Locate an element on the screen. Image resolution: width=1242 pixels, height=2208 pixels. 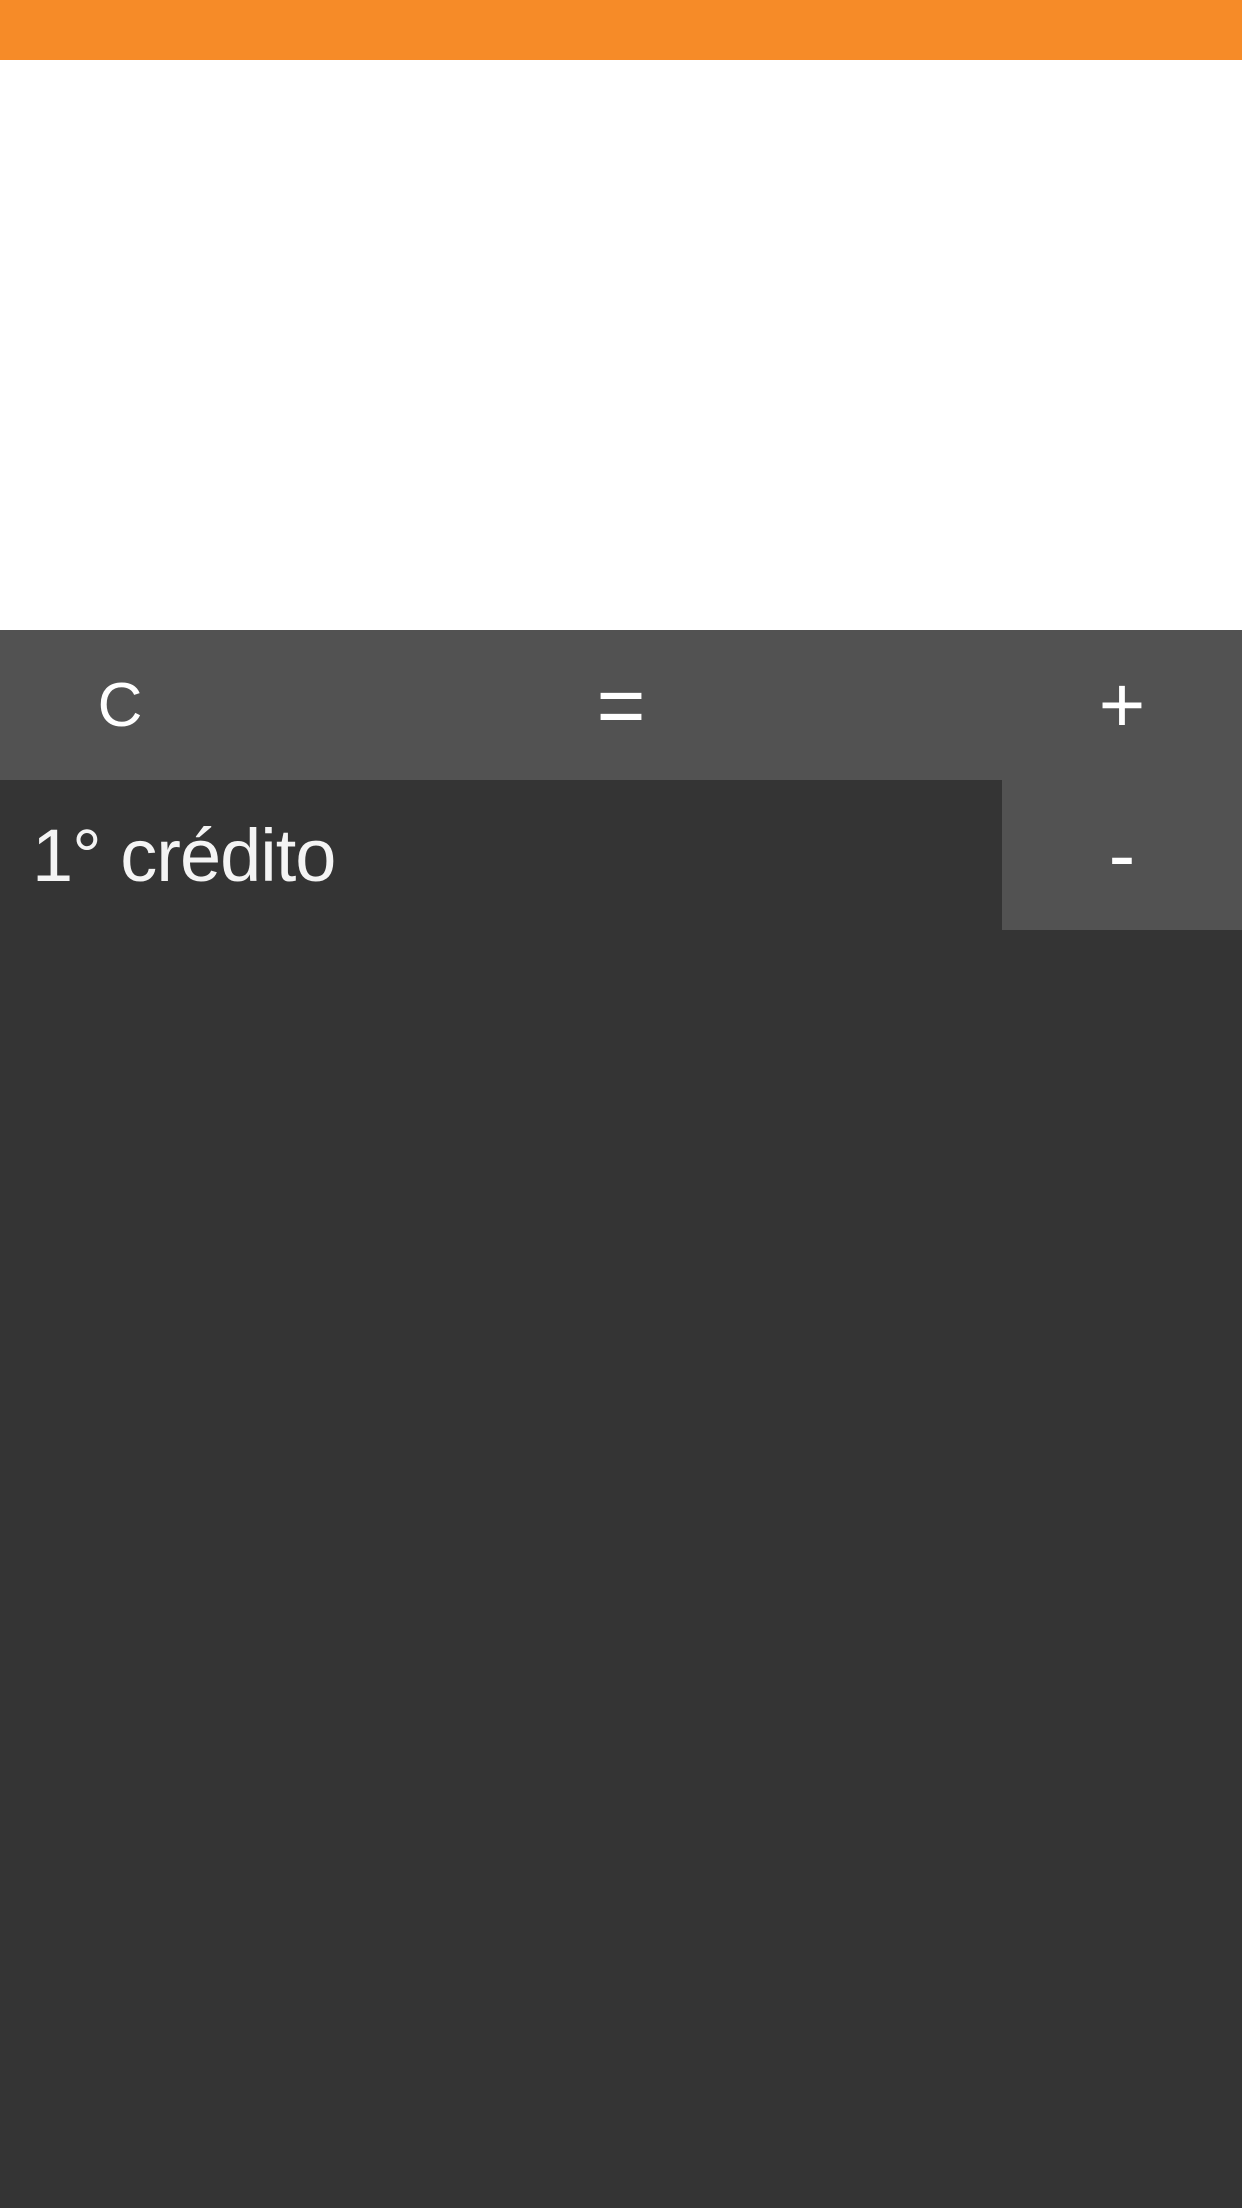
status-bar is located at coordinates (621, 30).